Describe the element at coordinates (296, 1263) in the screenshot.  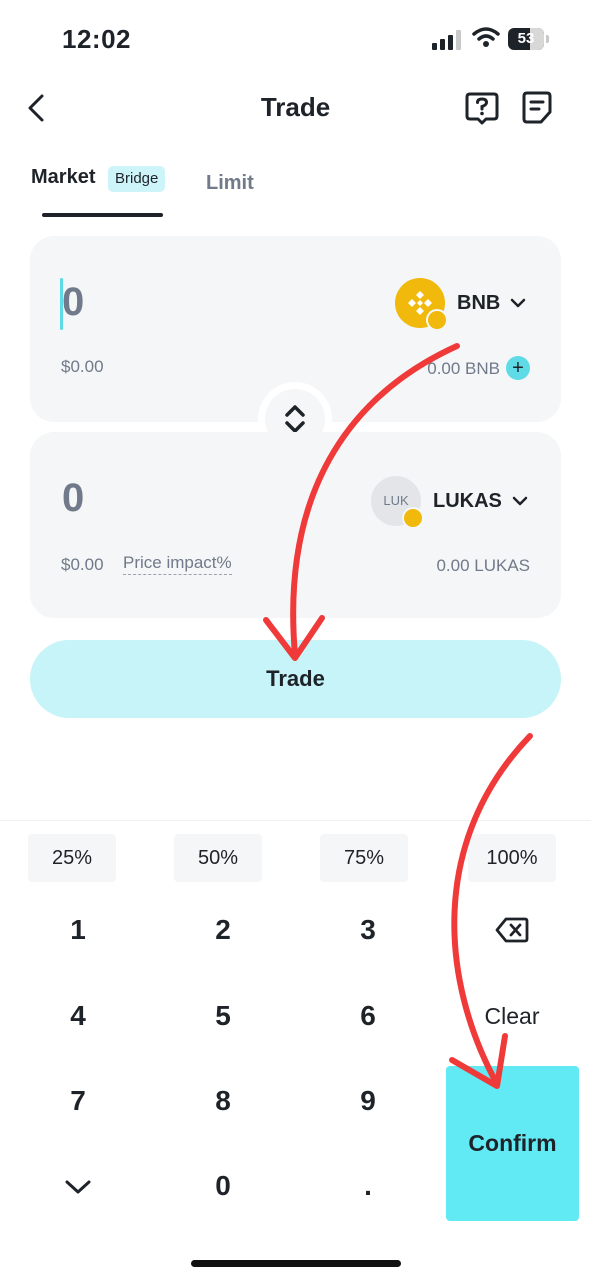
I see `home-indicator` at that location.